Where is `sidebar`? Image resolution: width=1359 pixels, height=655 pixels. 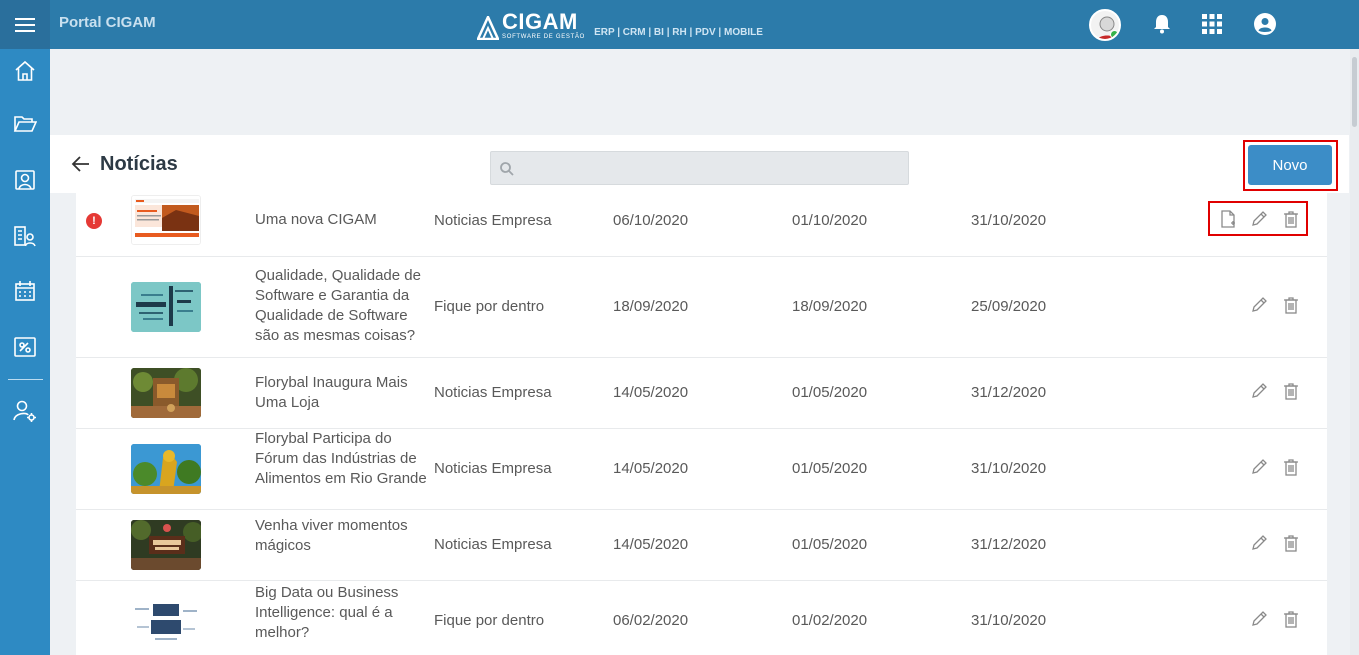
sidebar is located at coordinates (25, 352).